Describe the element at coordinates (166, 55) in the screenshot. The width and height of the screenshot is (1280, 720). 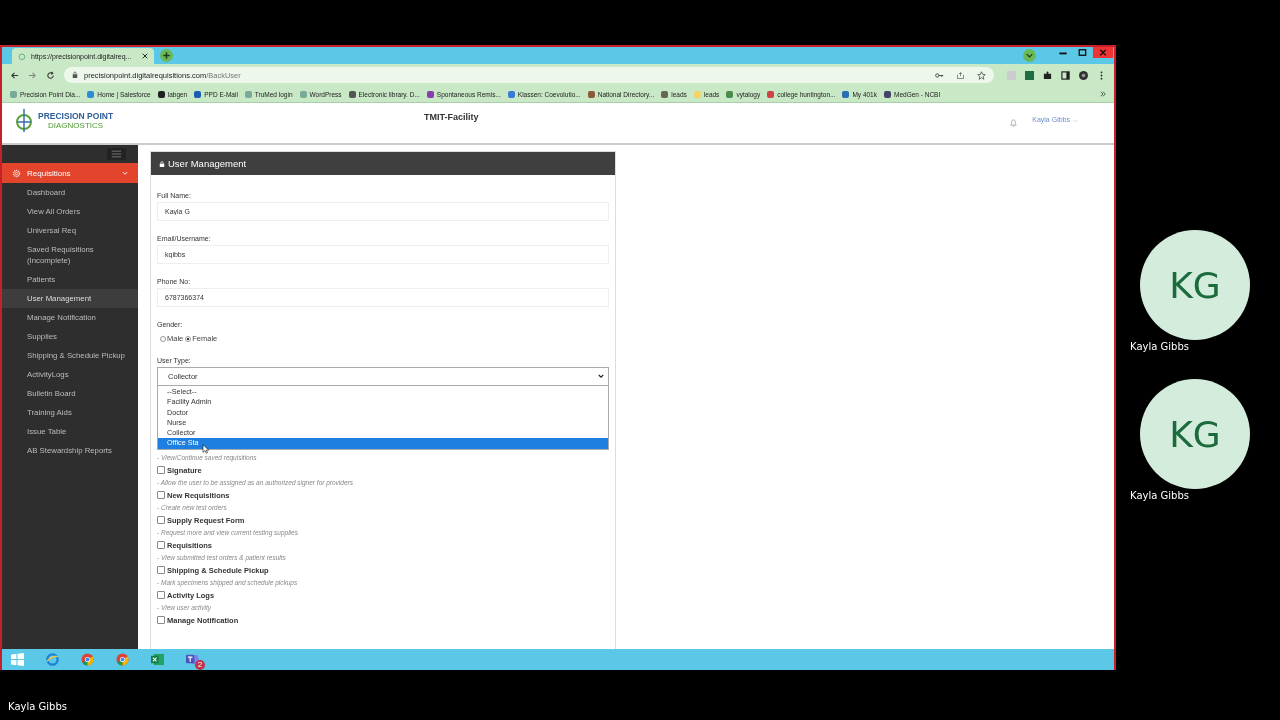
I see `new-tab-icon` at that location.